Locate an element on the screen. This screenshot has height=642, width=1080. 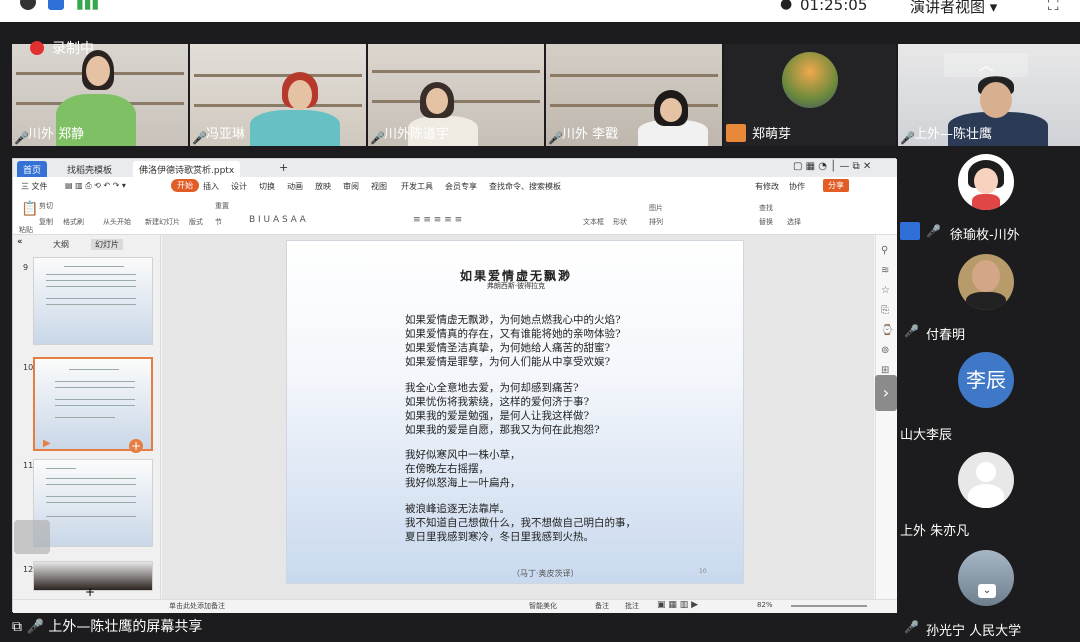
chevron-right-icon: › is located at coordinates (886, 393).